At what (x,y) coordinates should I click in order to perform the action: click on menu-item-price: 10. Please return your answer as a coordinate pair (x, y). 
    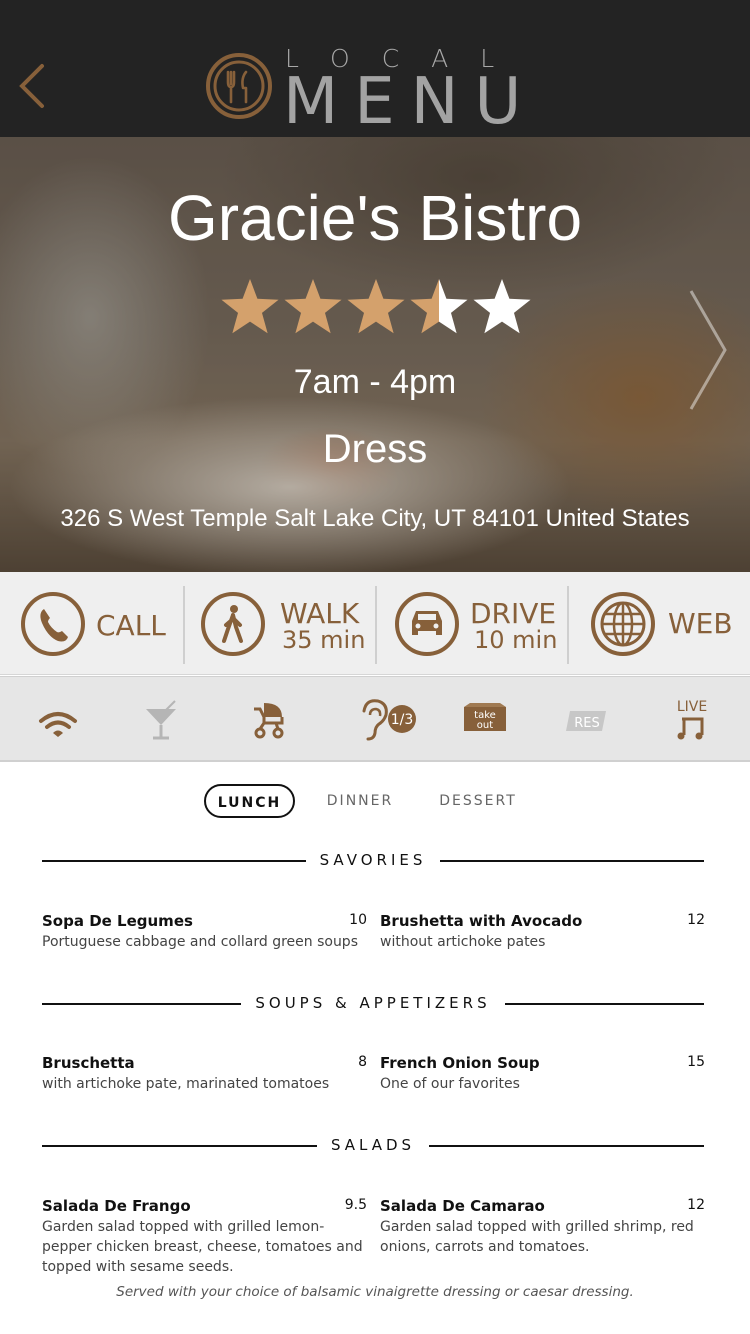
    Looking at the image, I should click on (358, 920).